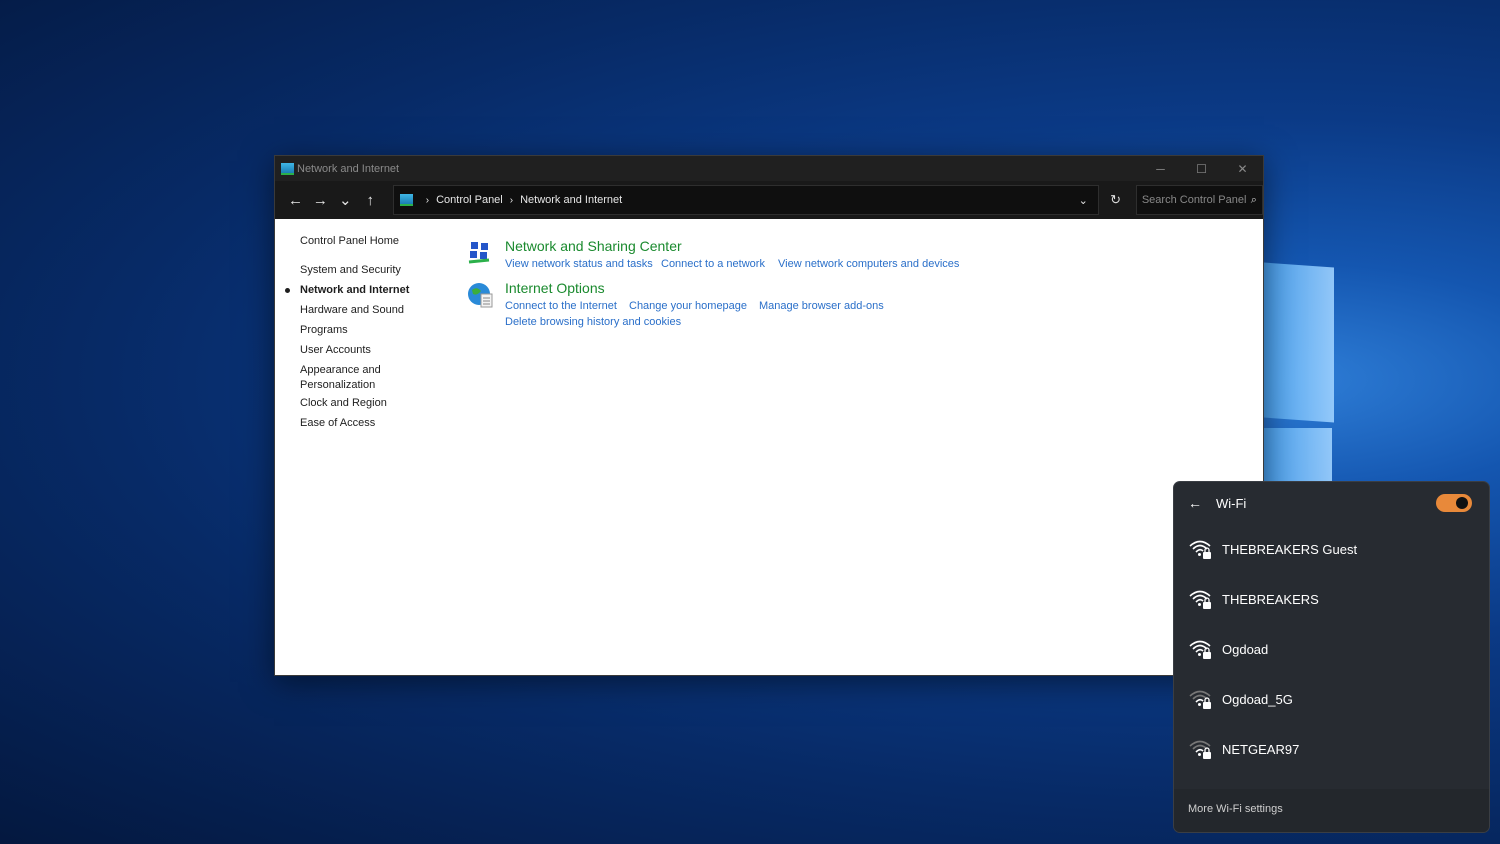  Describe the element at coordinates (1270, 599) in the screenshot. I see `wifi-ssid: THEBREAKERS` at that location.